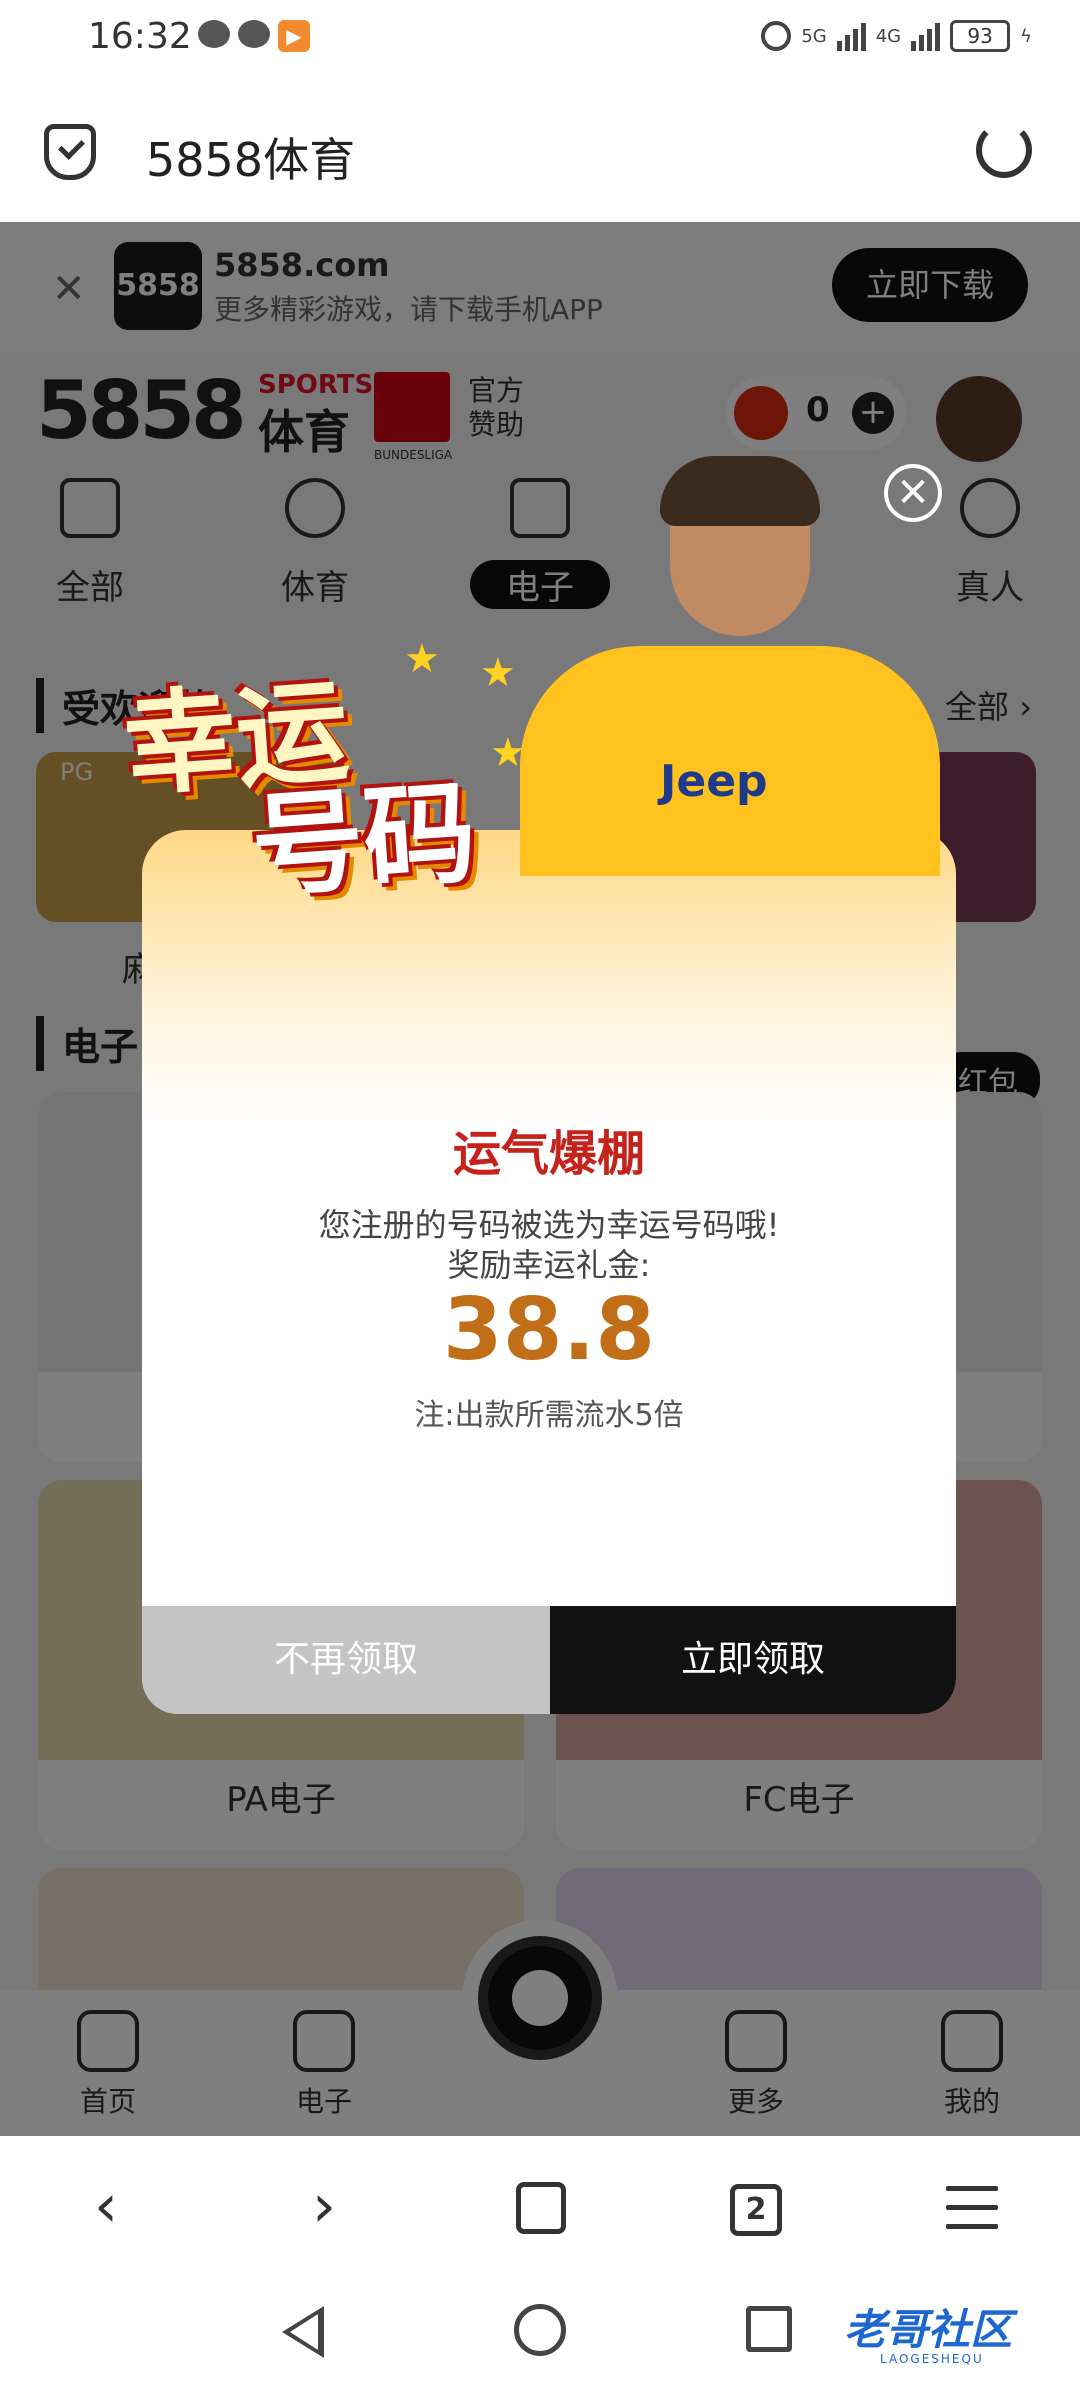 Image resolution: width=1080 pixels, height=2400 pixels. I want to click on modal-heading: 运气爆棚, so click(548, 1154).